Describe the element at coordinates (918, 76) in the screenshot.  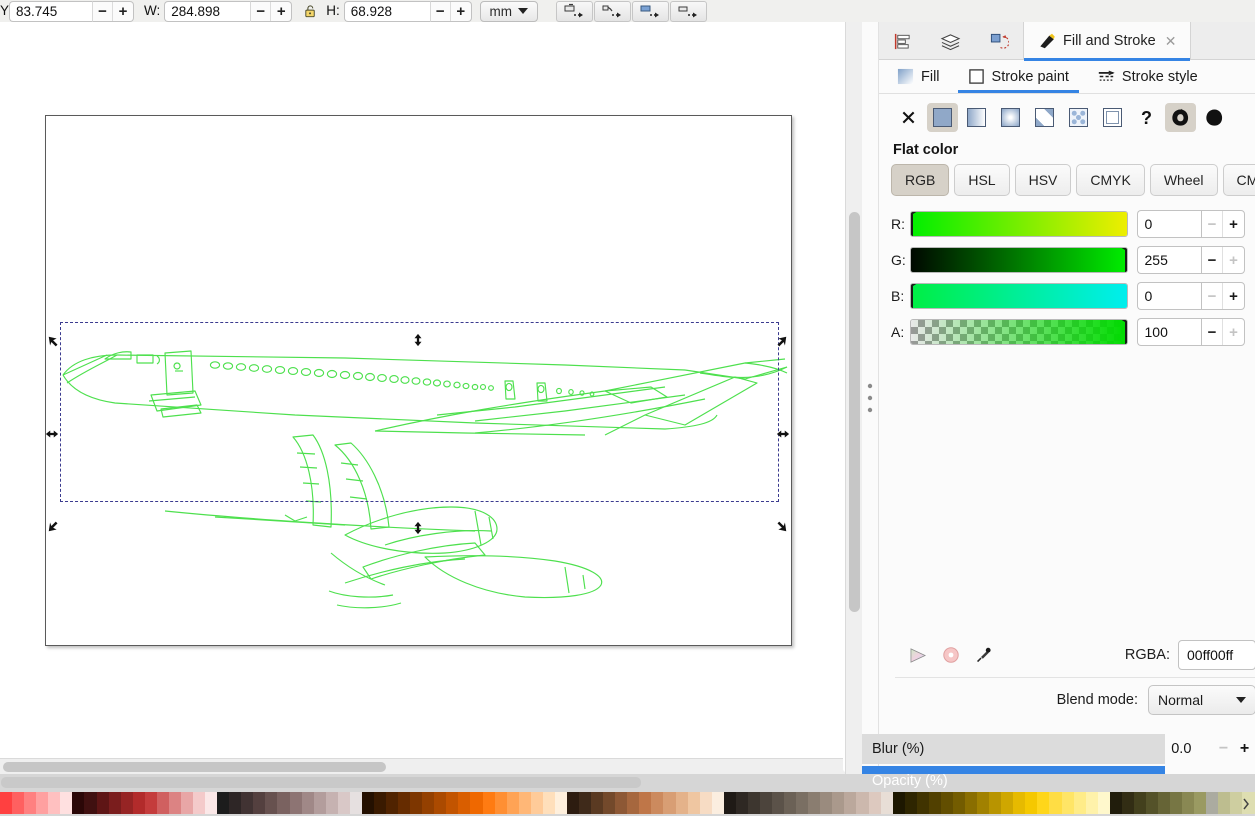
I see `sub-tab-fill: Fill` at that location.